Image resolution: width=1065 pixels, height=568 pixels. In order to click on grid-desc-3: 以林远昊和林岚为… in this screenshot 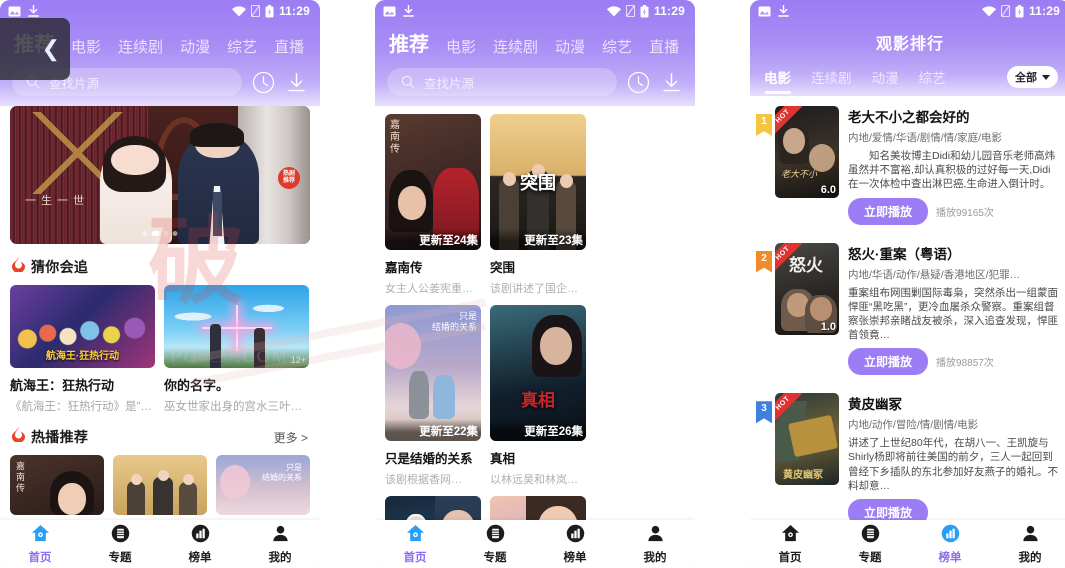, I will do `click(538, 480)`.